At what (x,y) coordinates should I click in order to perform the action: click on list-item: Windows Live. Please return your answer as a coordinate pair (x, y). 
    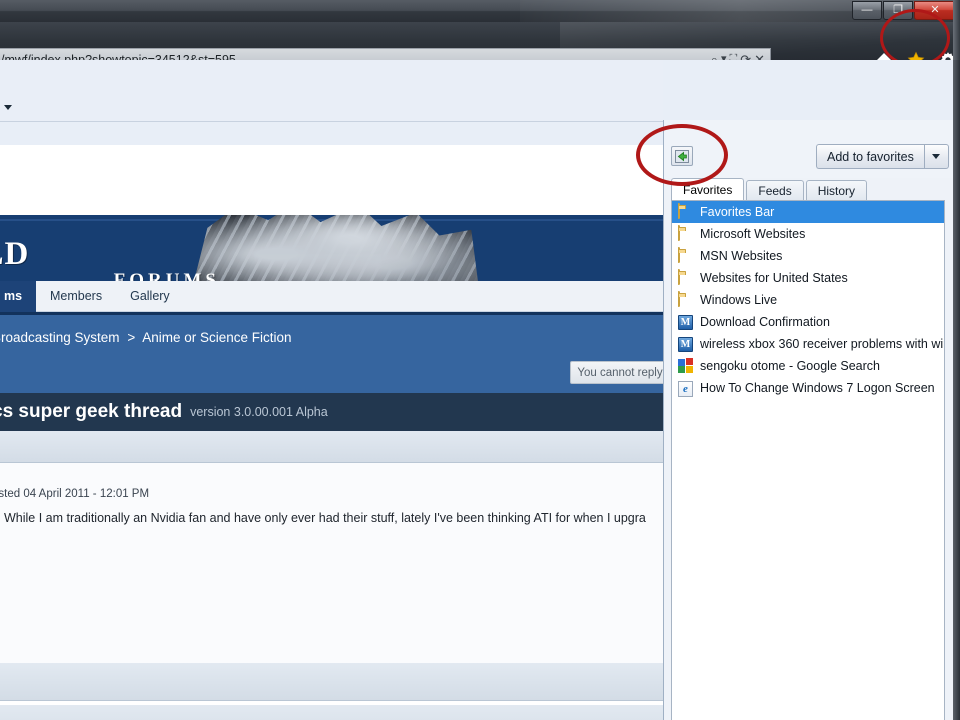
    Looking at the image, I should click on (808, 300).